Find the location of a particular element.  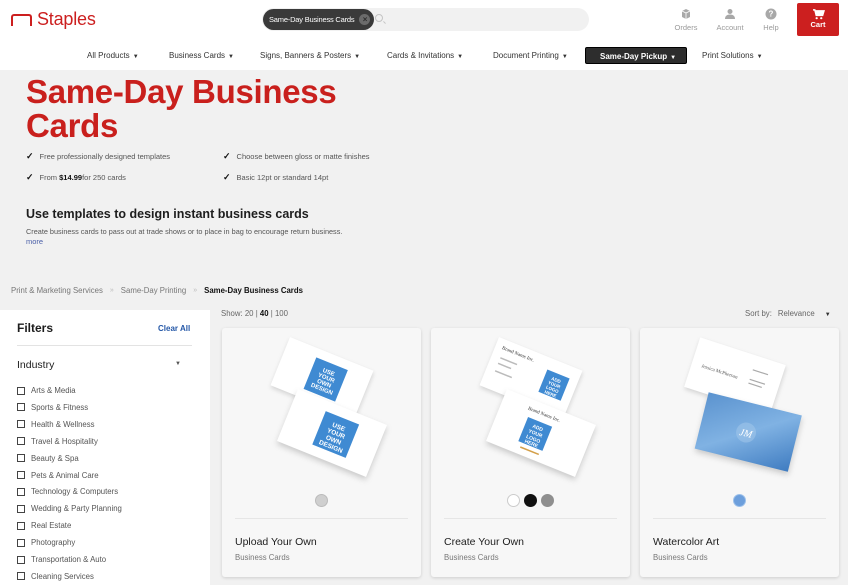

cart-icon is located at coordinates (818, 14).